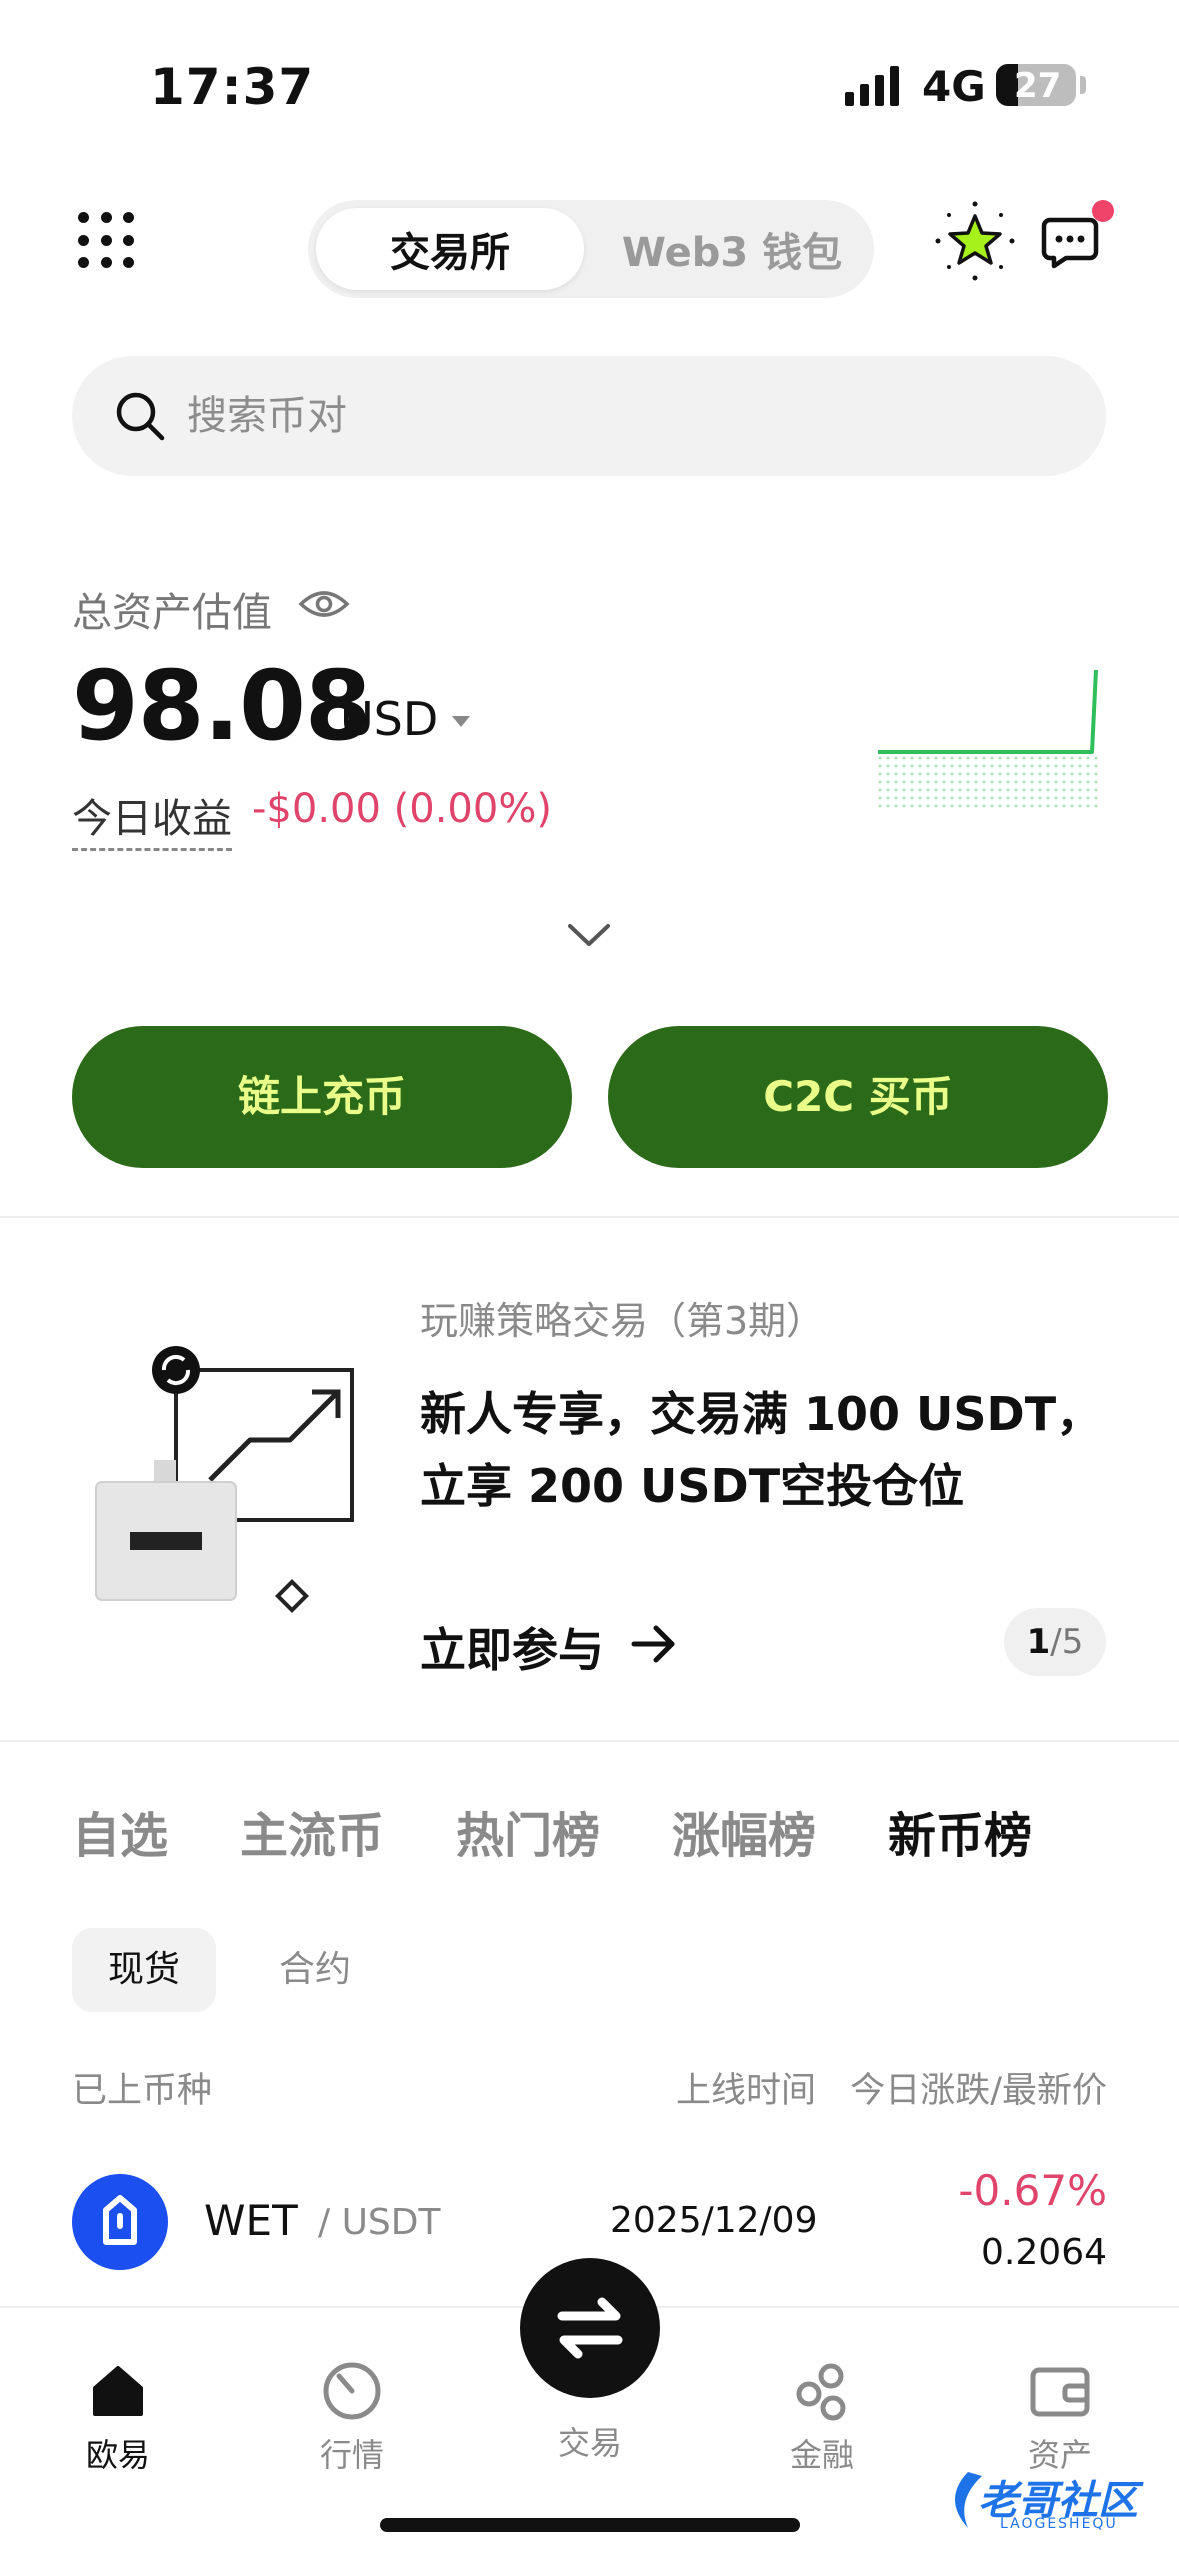 This screenshot has height=2556, width=1179. Describe the element at coordinates (1060, 2392) in the screenshot. I see `wallet-icon` at that location.